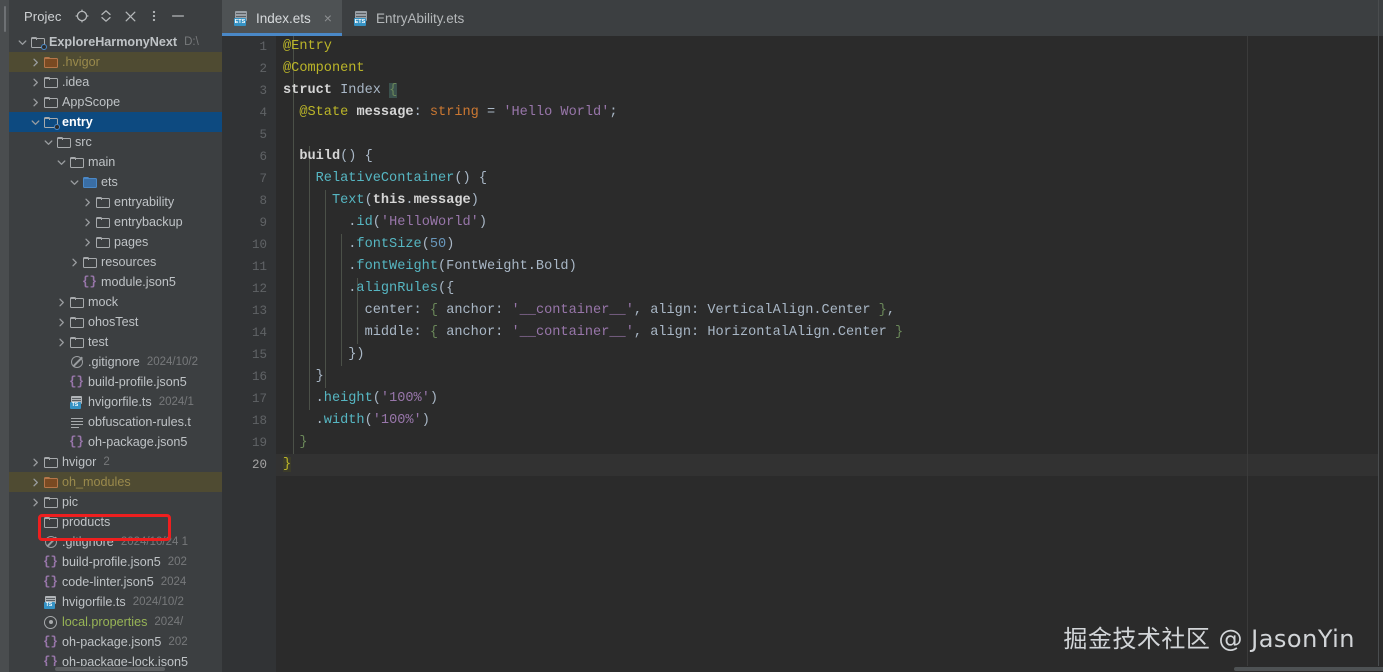 Image resolution: width=1383 pixels, height=672 pixels. Describe the element at coordinates (81, 62) in the screenshot. I see `tree-node-label: .hvigor` at that location.